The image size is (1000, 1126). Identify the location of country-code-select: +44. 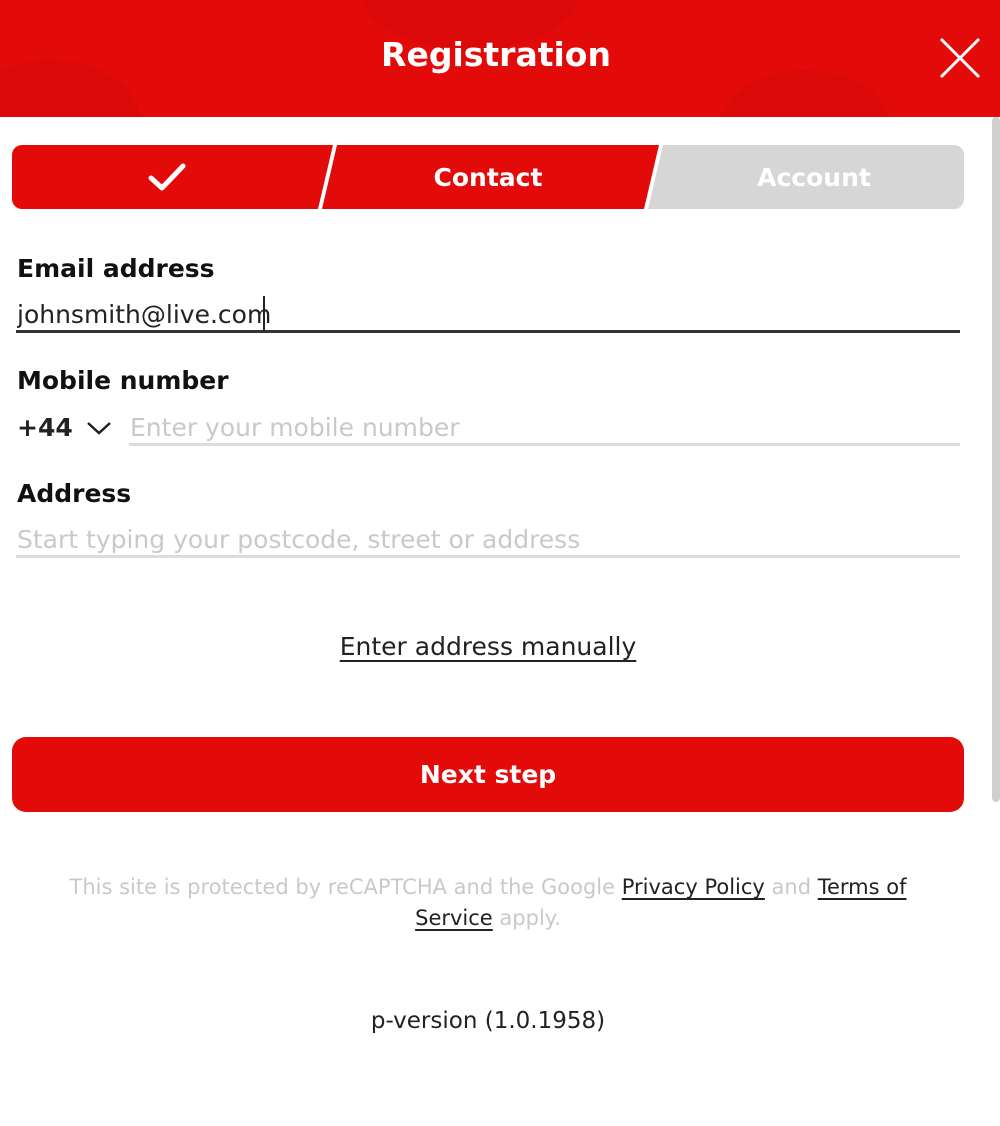
(65, 427).